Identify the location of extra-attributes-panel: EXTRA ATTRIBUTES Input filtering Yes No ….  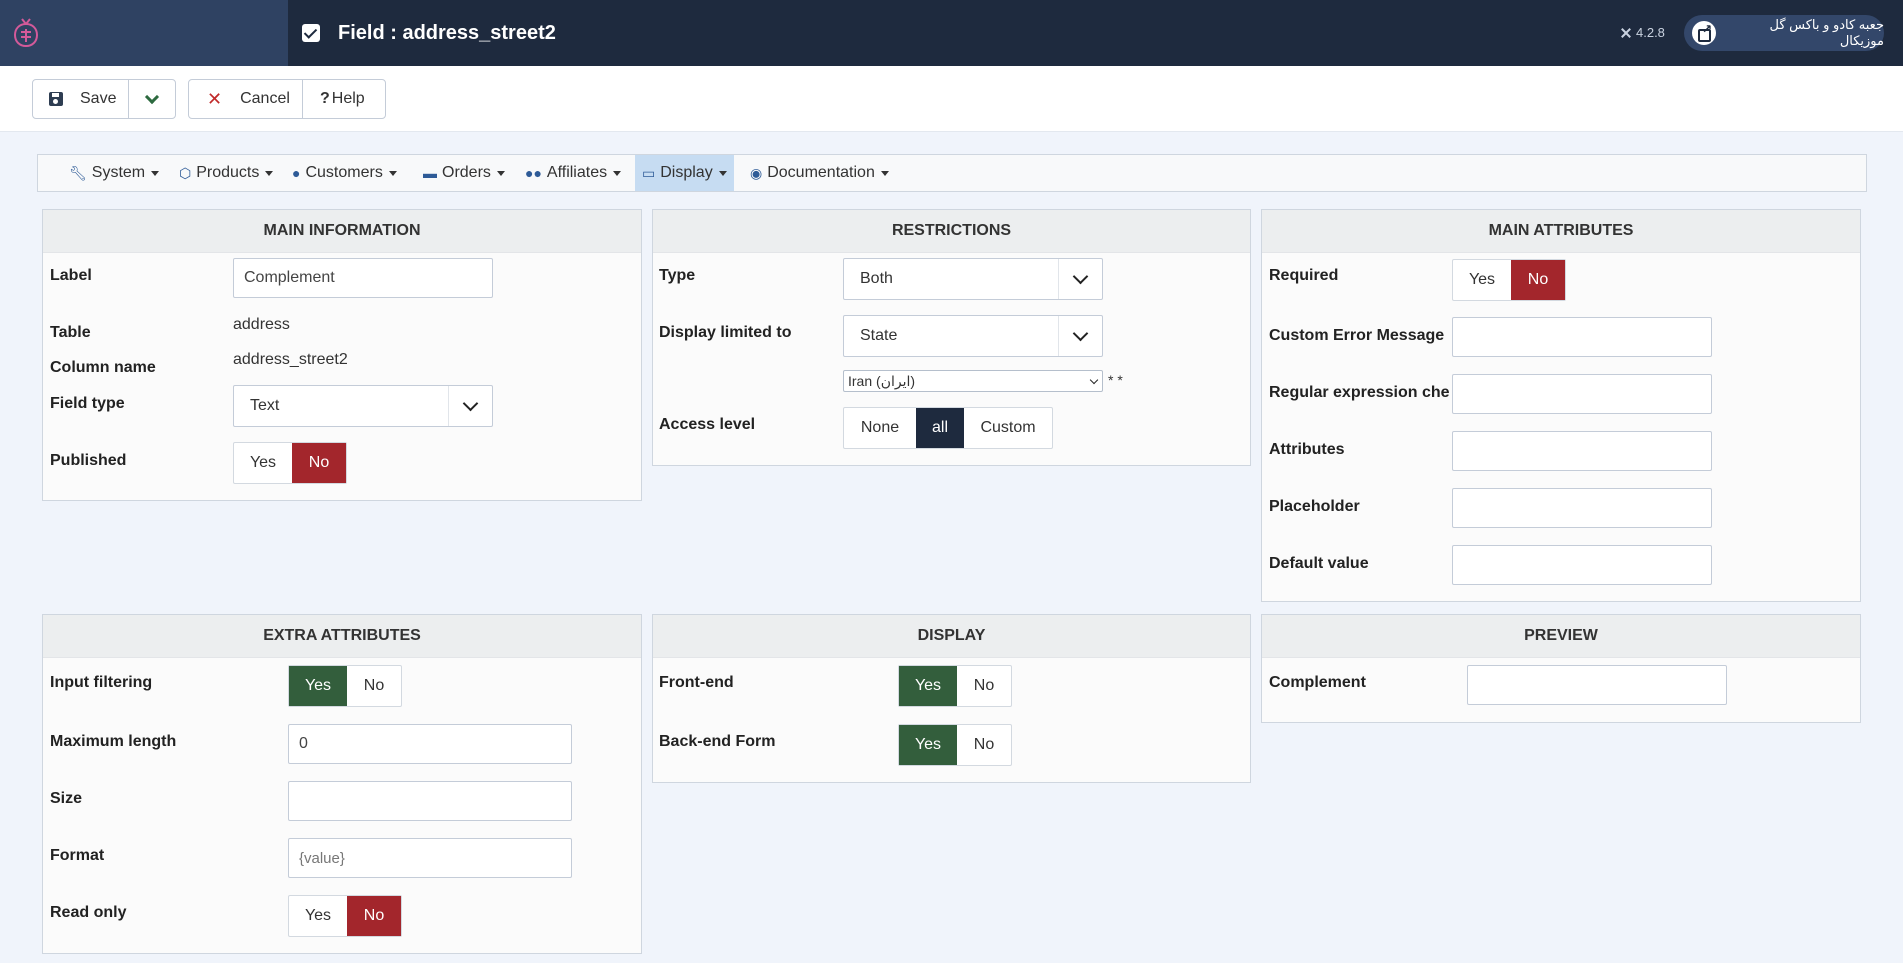
(342, 784).